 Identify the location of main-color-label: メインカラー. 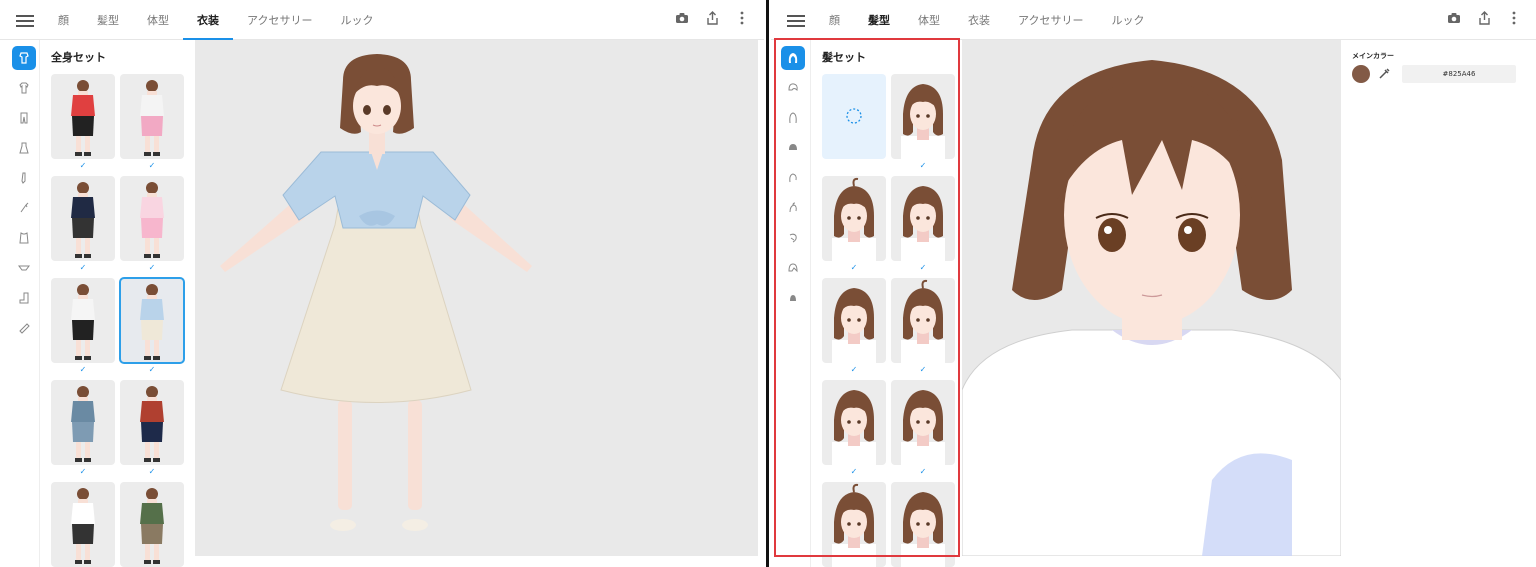
(1373, 56).